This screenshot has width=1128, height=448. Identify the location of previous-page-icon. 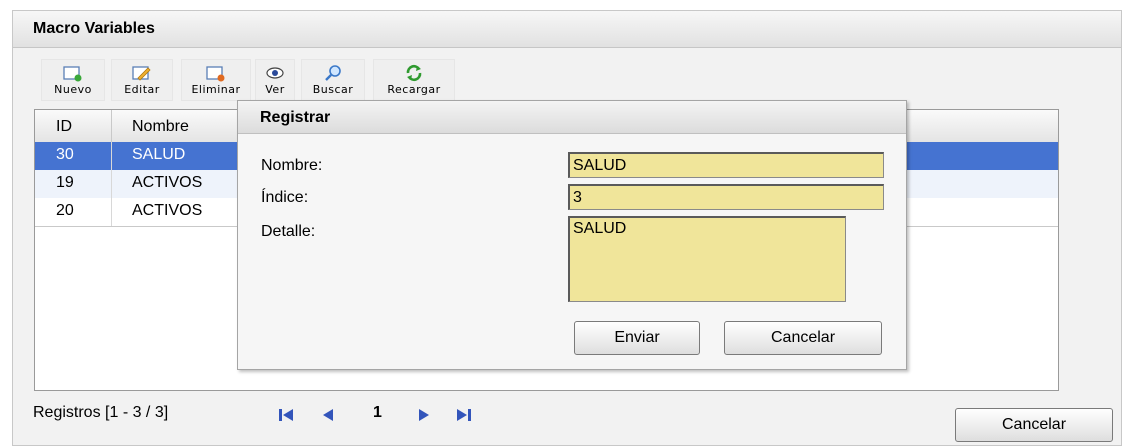
(328, 415).